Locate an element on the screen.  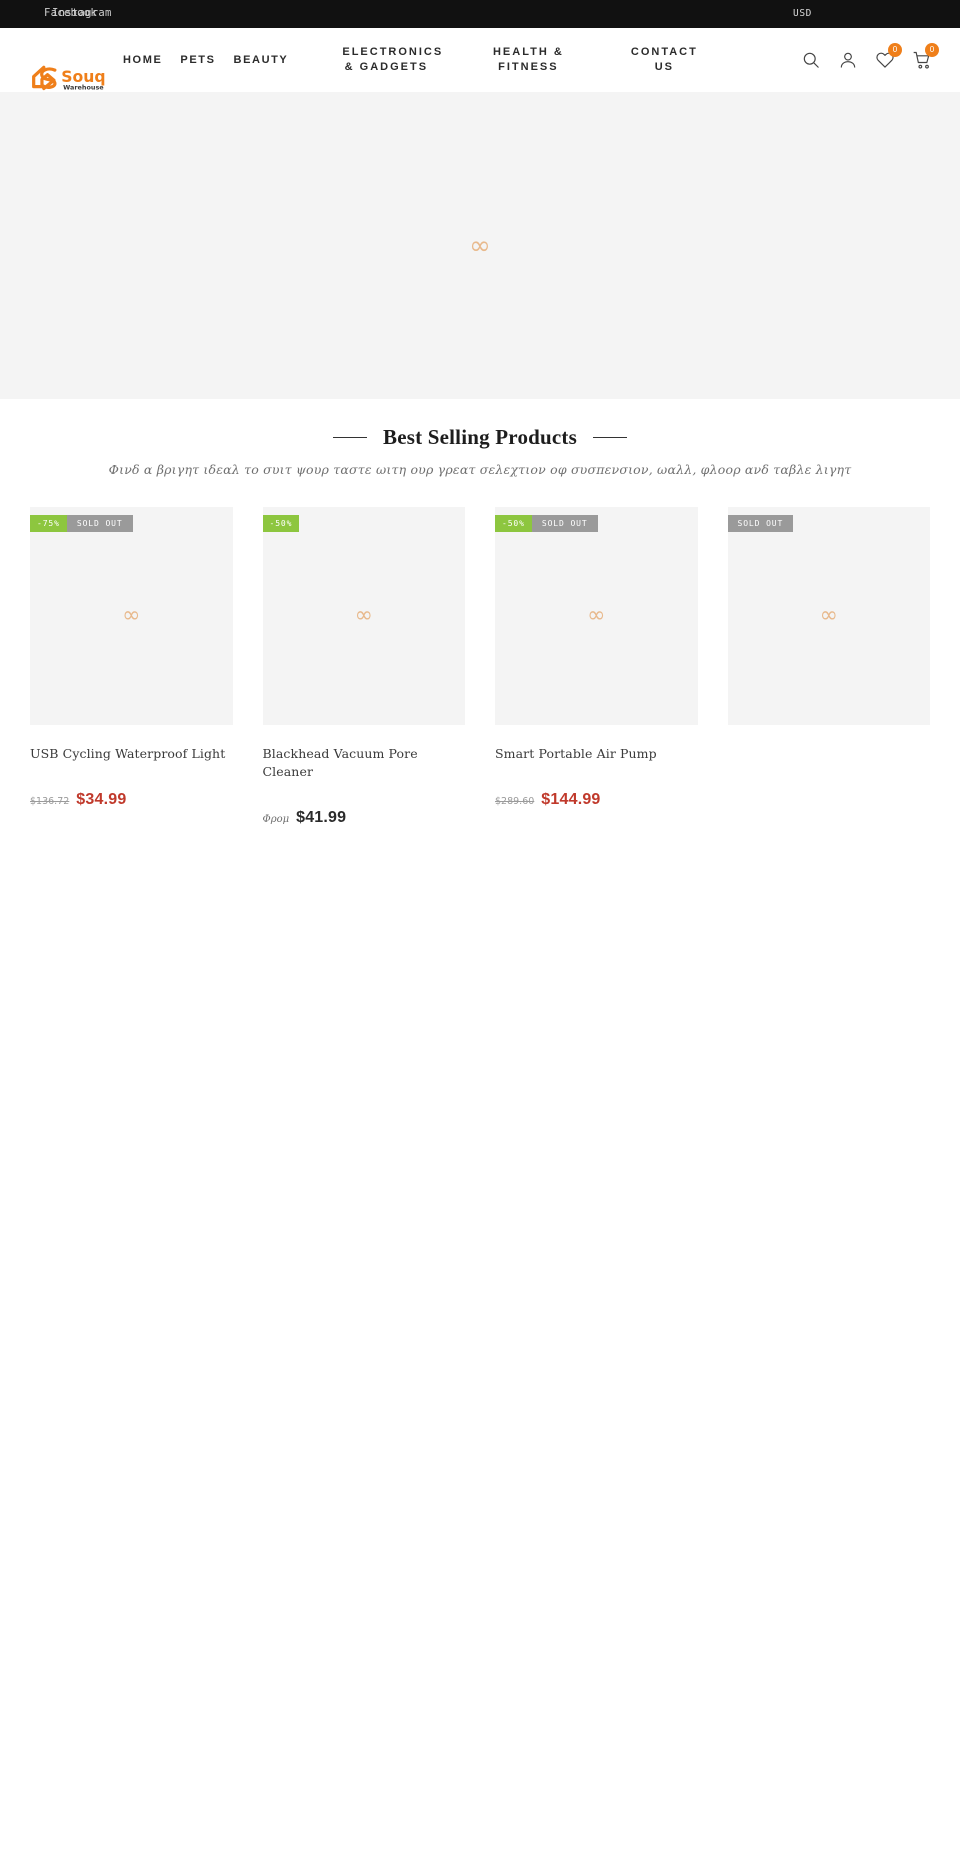
top-bar: Facebook Instagram USD is located at coordinates (480, 14).